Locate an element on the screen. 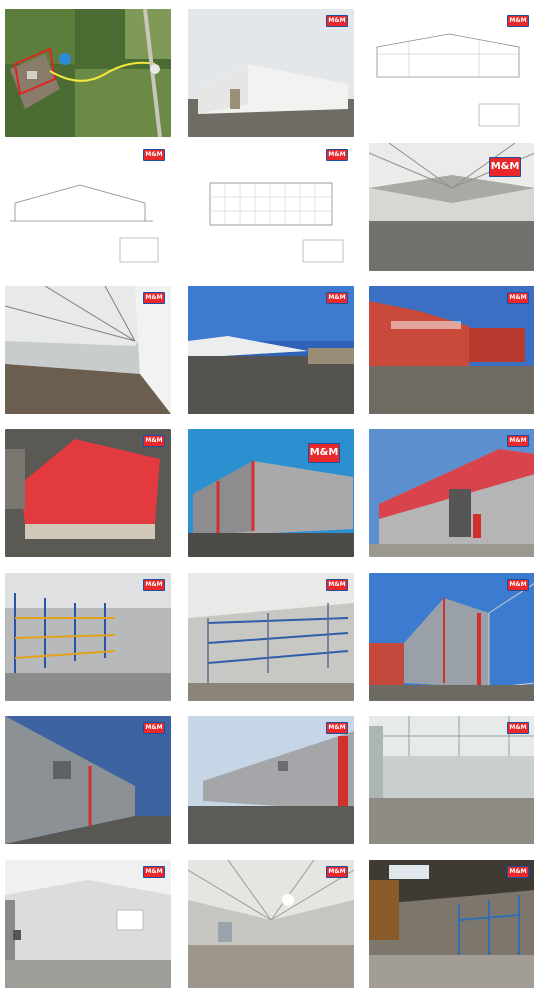 The height and width of the screenshot is (988, 534). gallery-tile-pallet-racks: M&M is located at coordinates (88, 637).